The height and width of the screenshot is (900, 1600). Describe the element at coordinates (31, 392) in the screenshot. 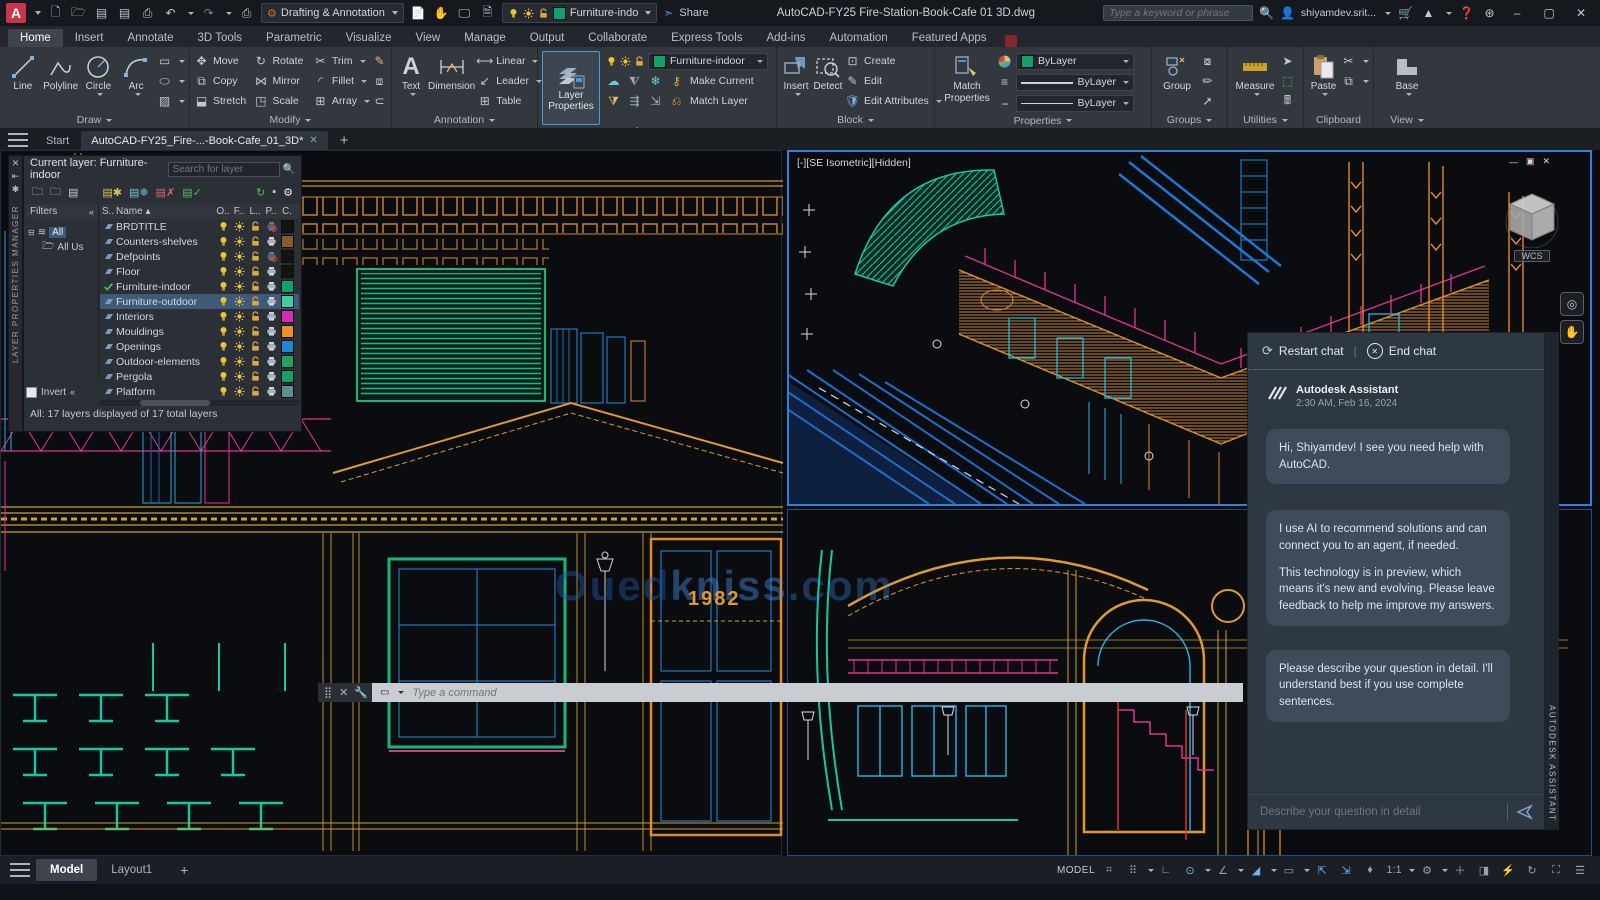

I see `invert-filter-checkbox` at that location.